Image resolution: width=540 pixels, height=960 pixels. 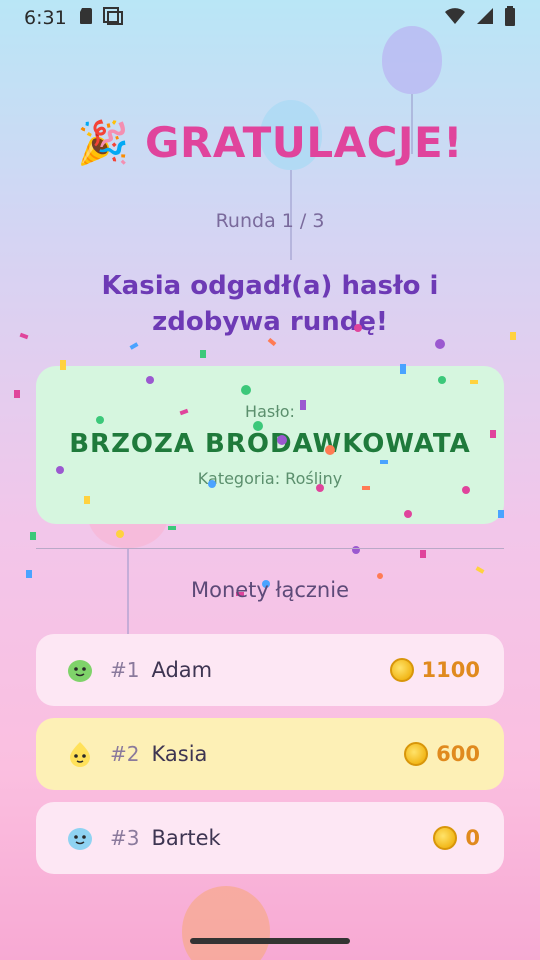 What do you see at coordinates (270, 548) in the screenshot?
I see `divider` at bounding box center [270, 548].